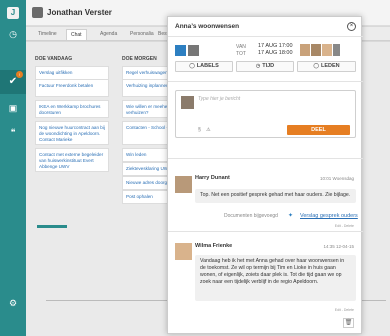 The width and height of the screenshot is (390, 336). What do you see at coordinates (241, 47) in the screenshot?
I see `van-label: VAN` at bounding box center [241, 47].